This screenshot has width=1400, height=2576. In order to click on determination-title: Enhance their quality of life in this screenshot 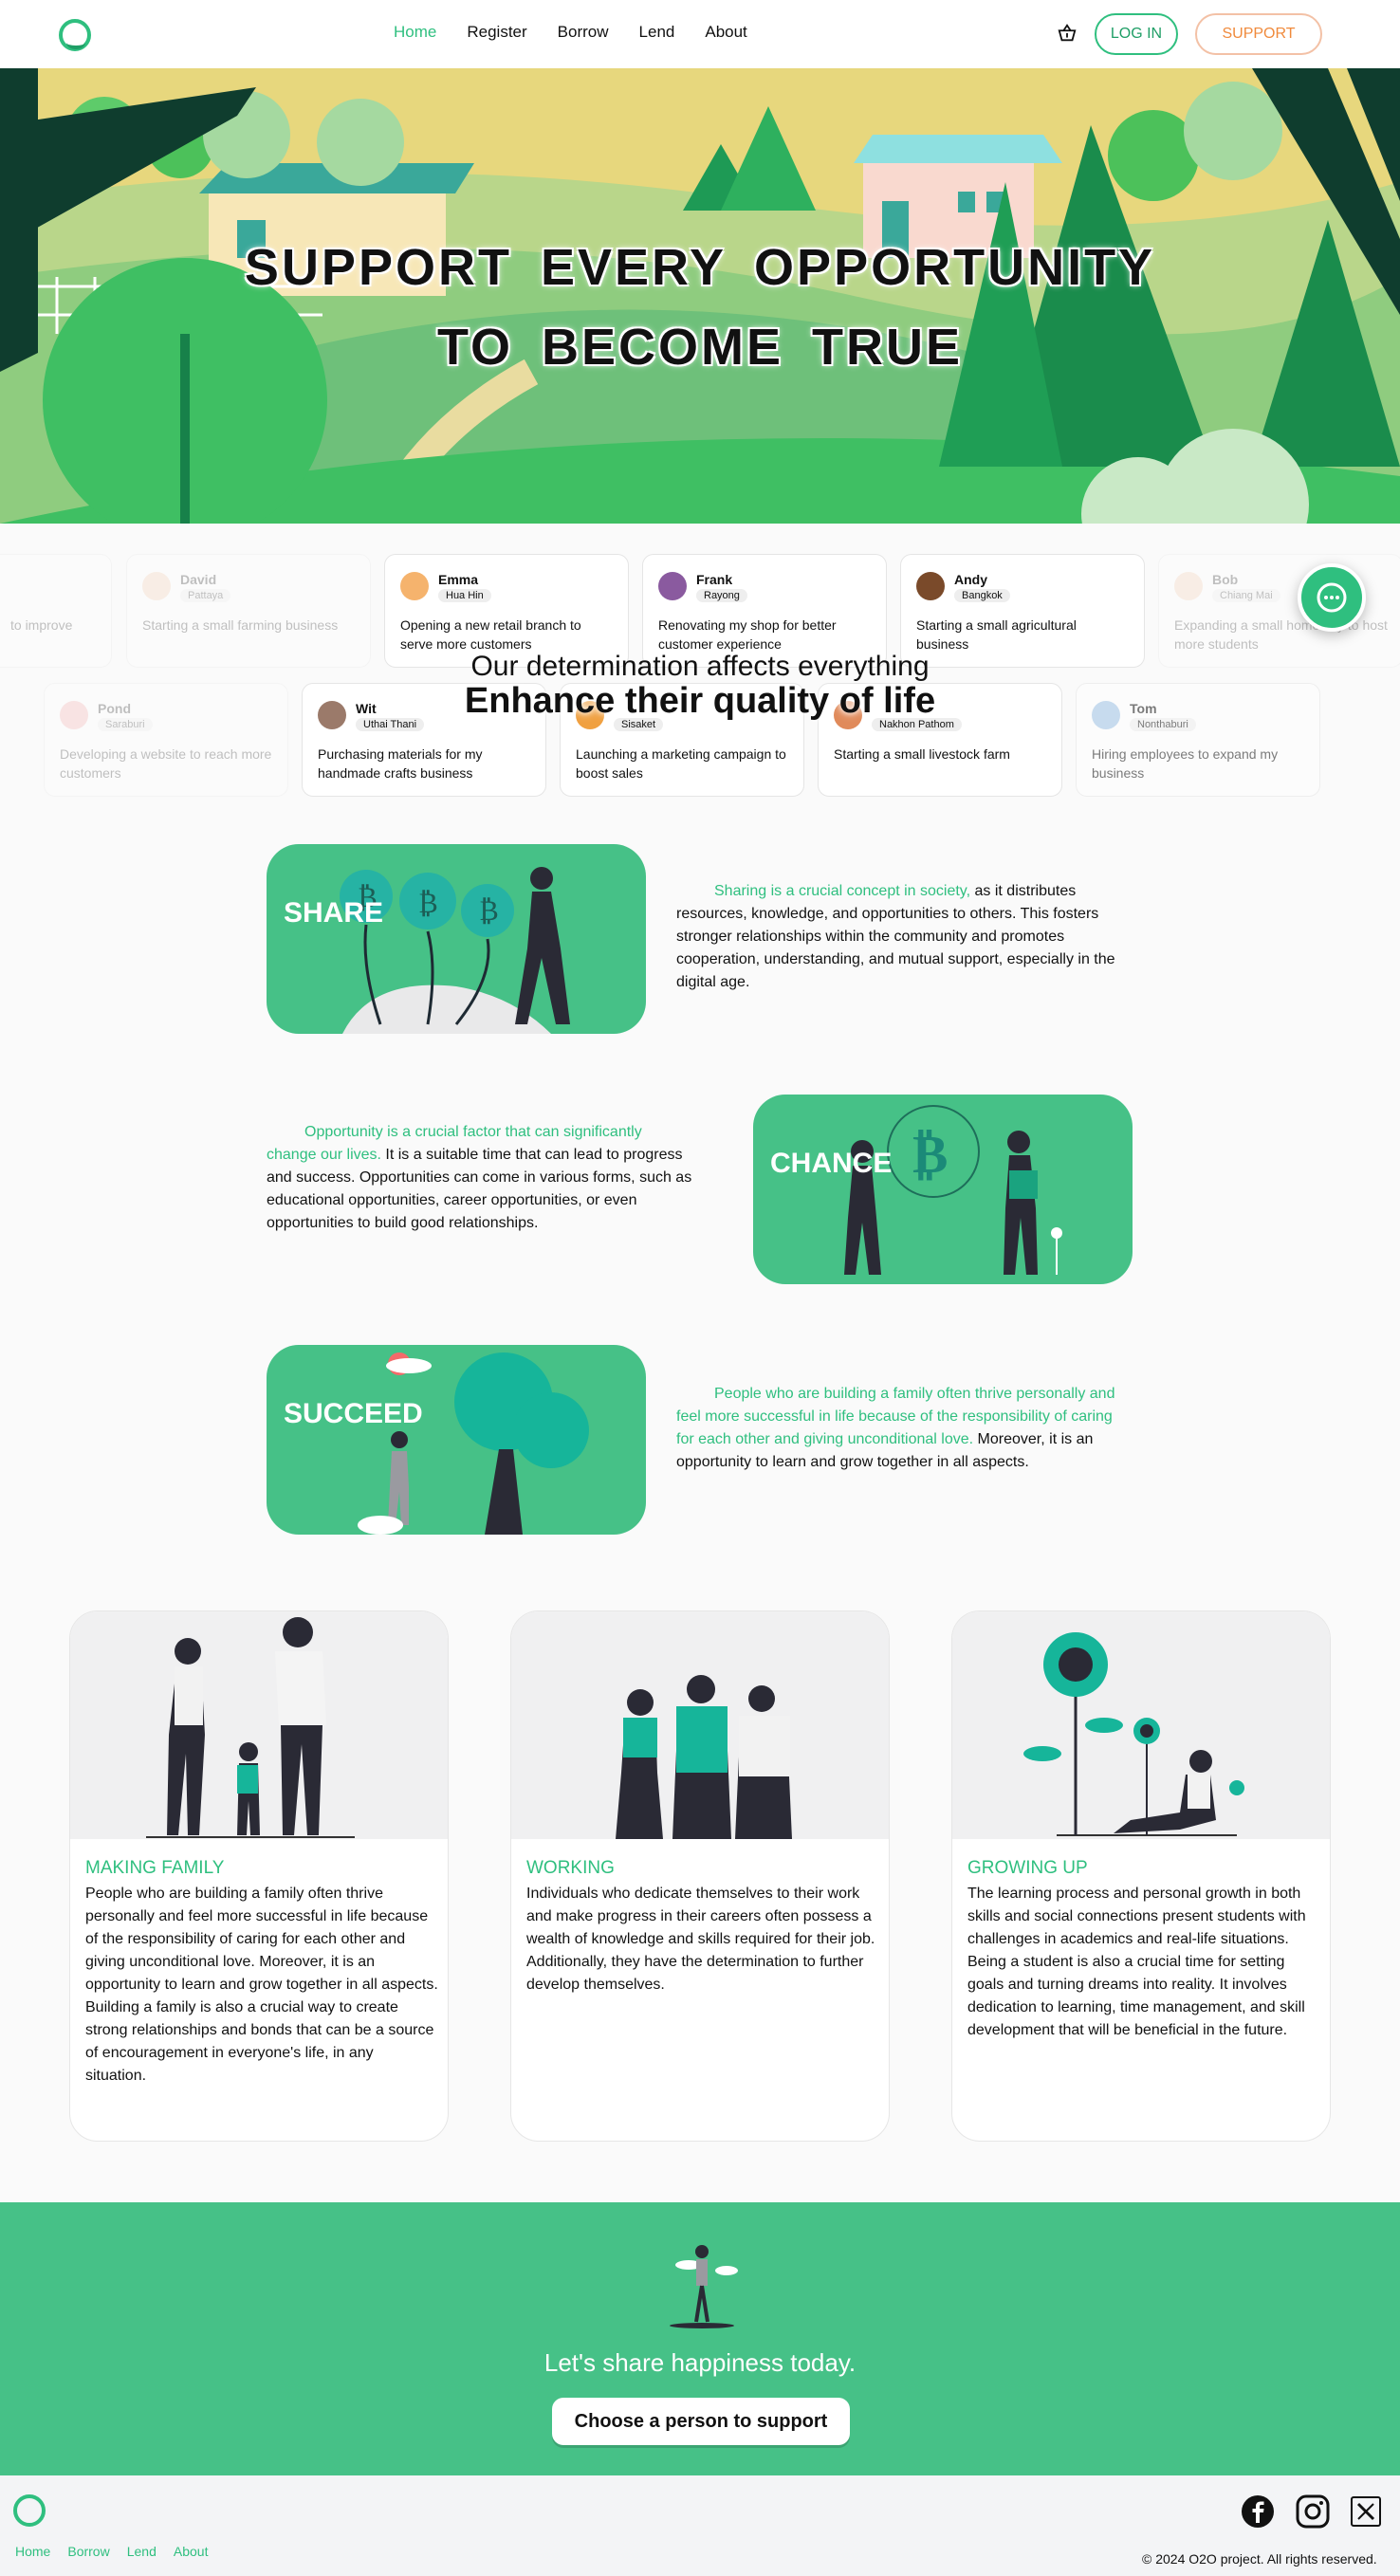, I will do `click(700, 701)`.